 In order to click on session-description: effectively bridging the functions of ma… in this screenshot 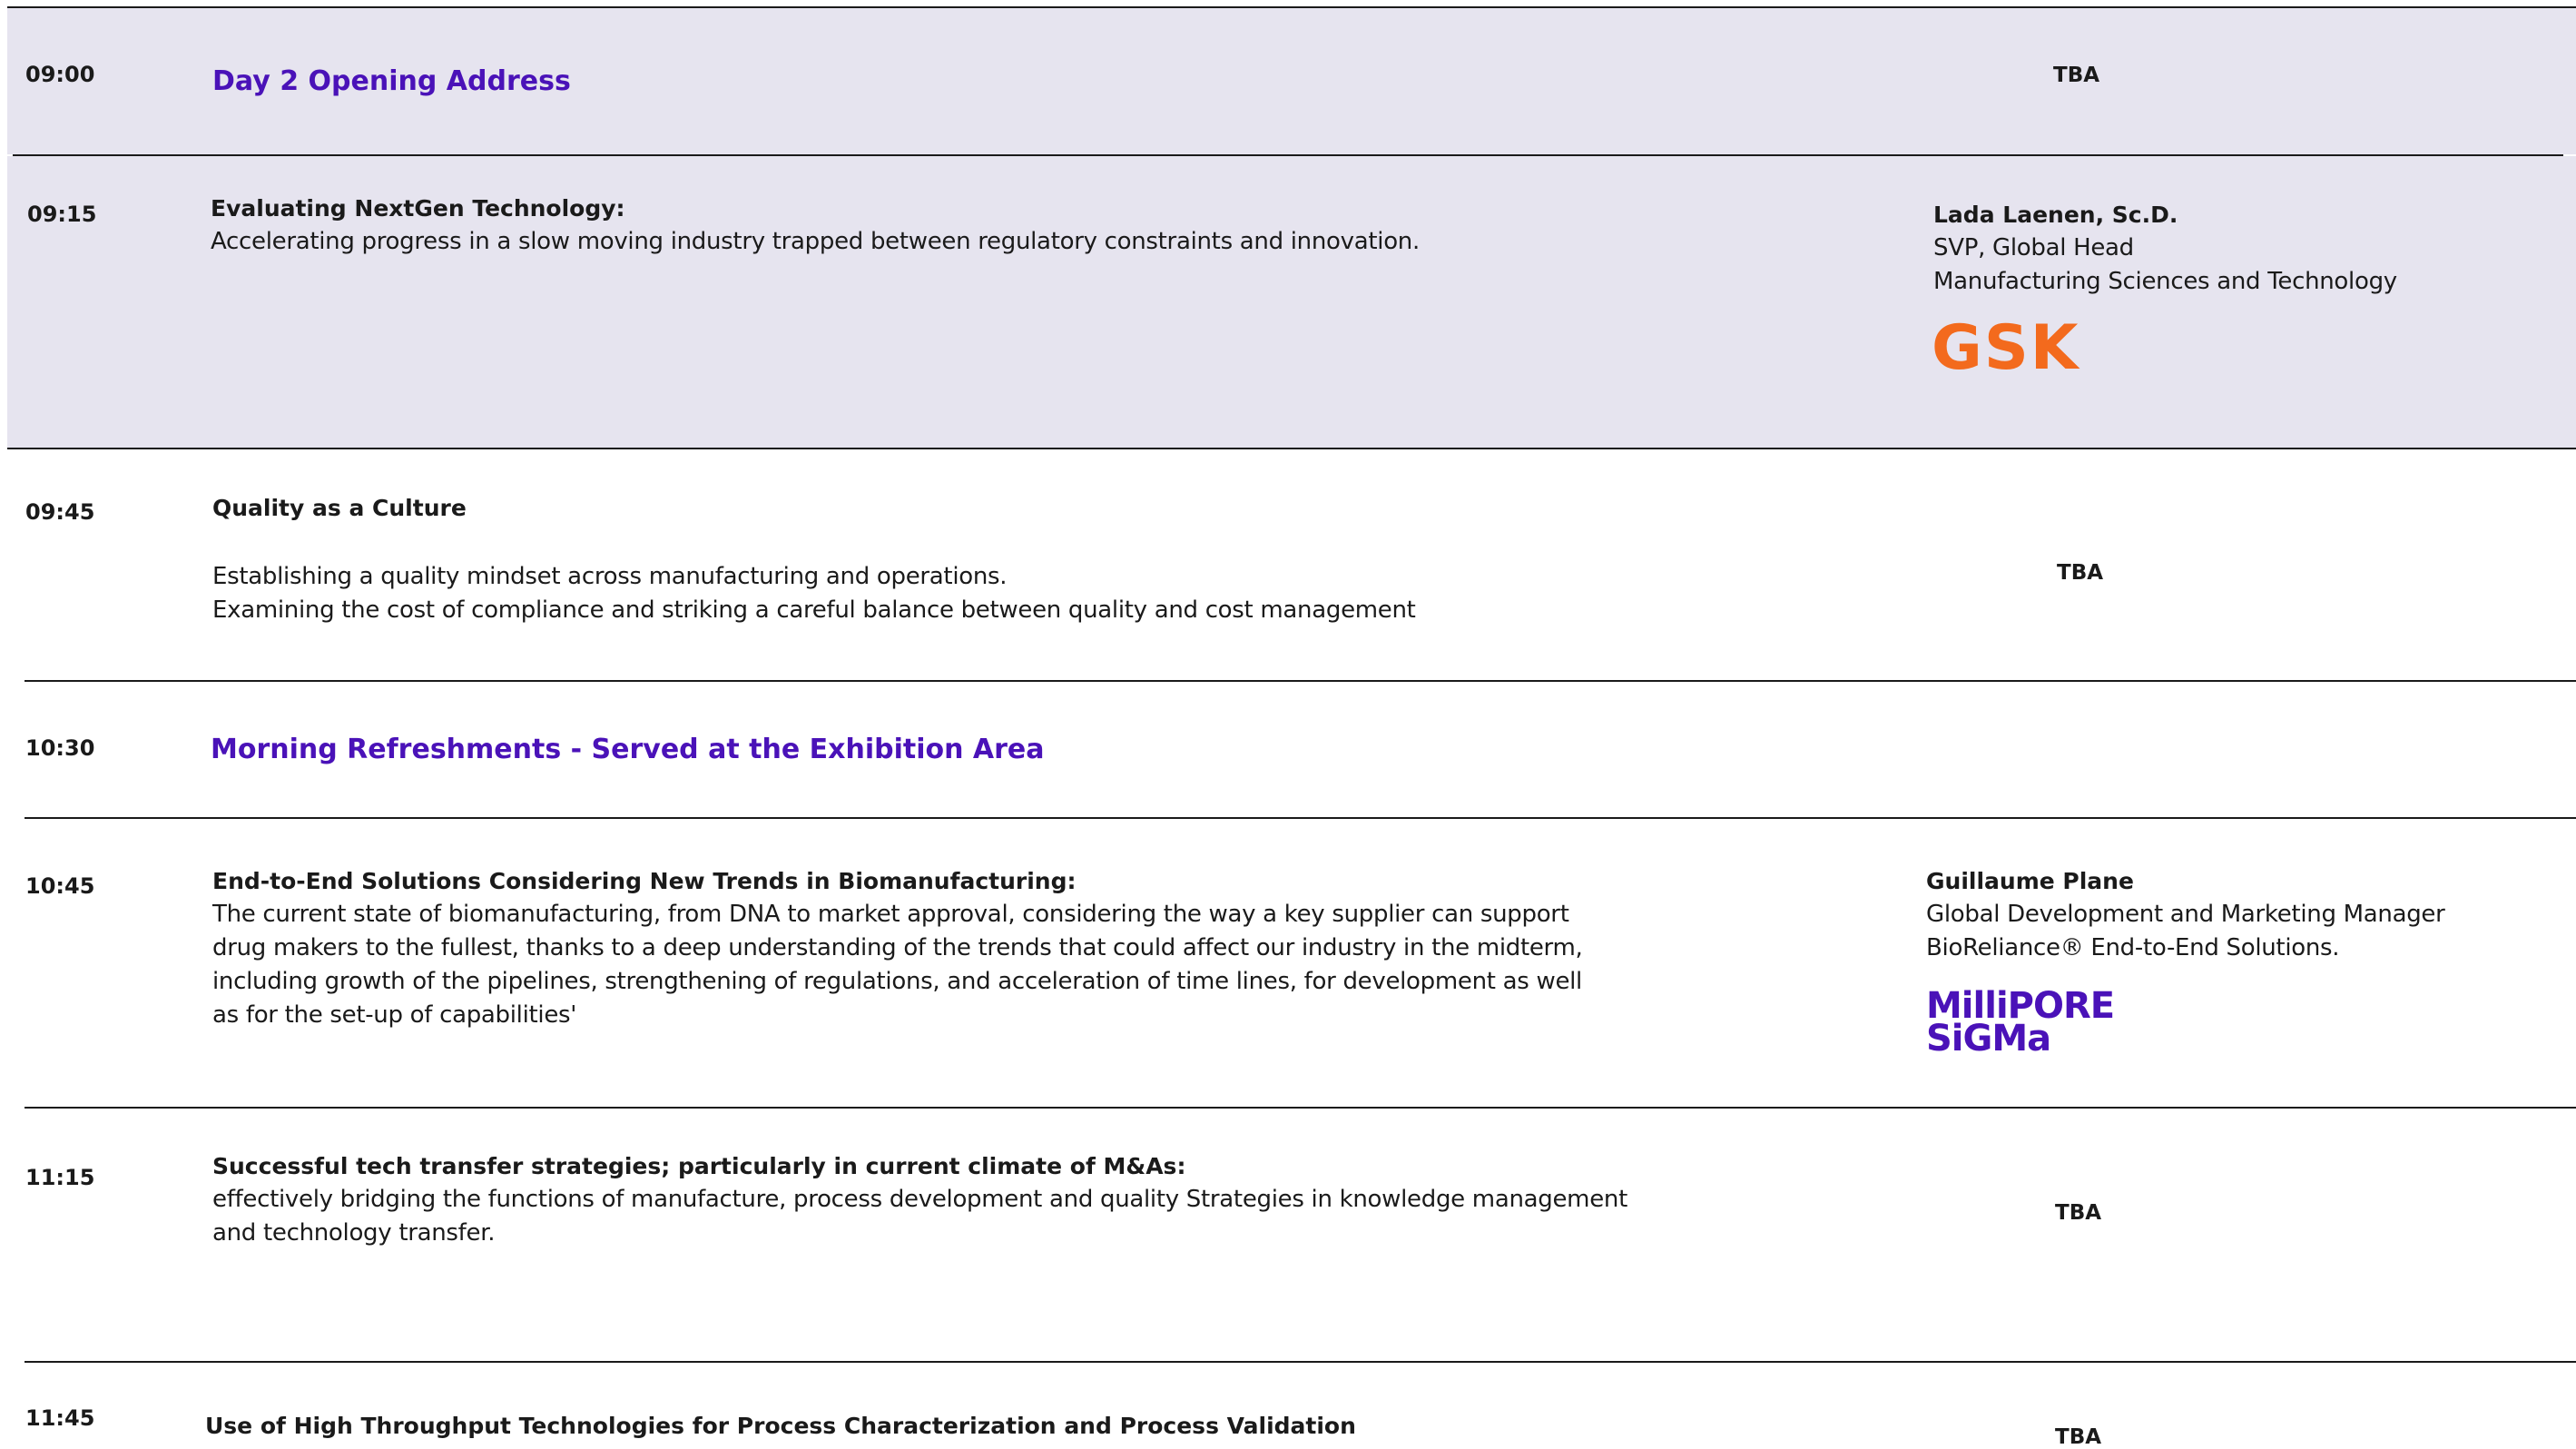, I will do `click(919, 1217)`.